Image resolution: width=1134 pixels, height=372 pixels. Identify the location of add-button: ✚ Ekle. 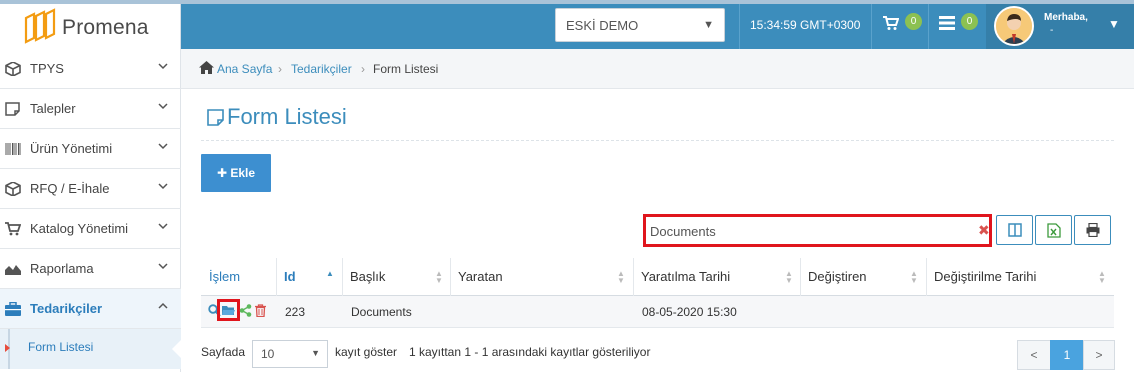
(236, 173).